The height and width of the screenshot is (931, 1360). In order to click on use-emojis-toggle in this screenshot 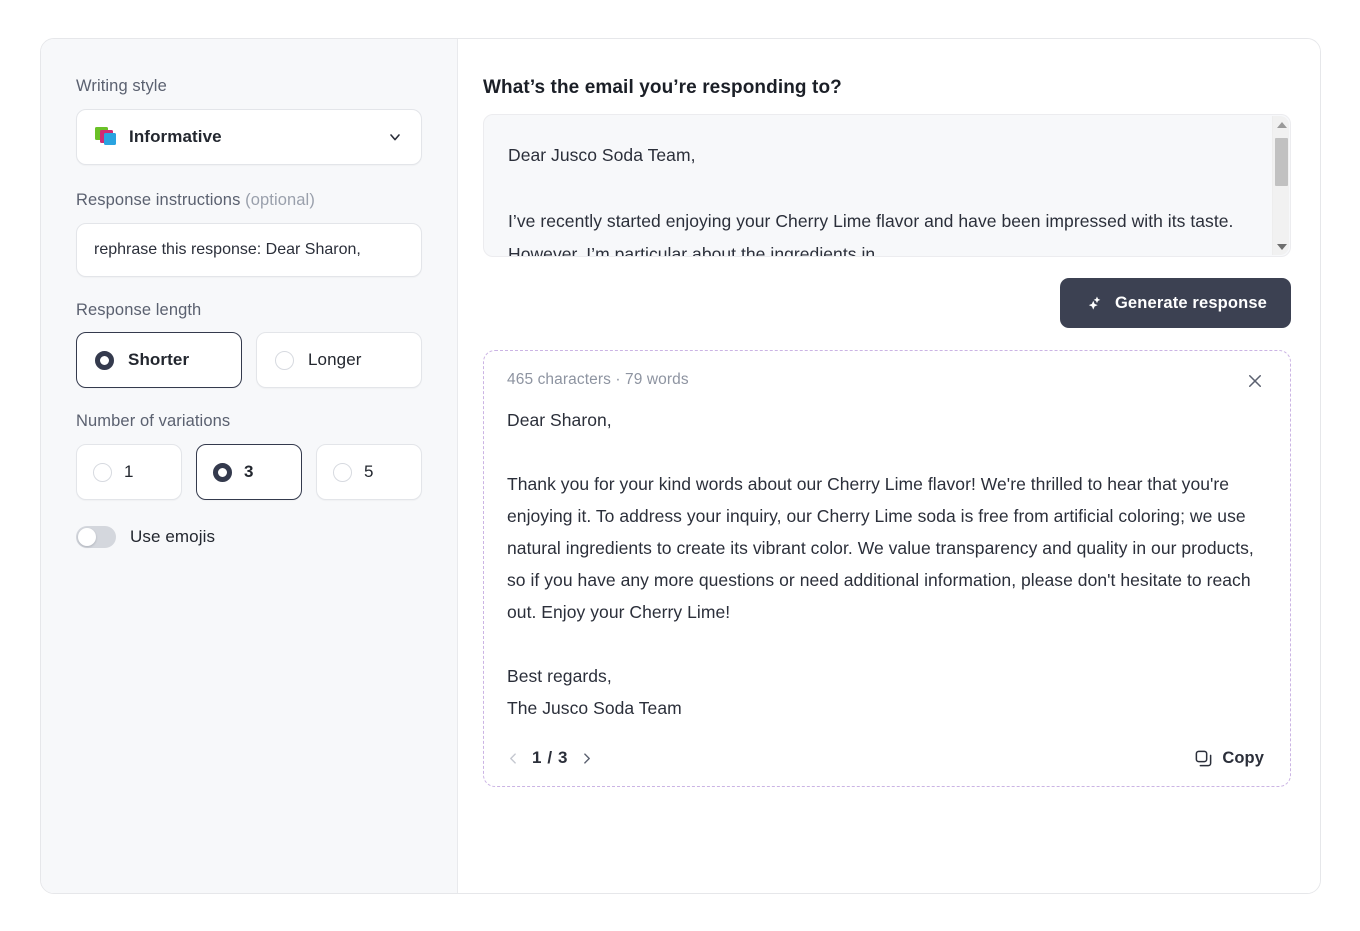, I will do `click(96, 537)`.